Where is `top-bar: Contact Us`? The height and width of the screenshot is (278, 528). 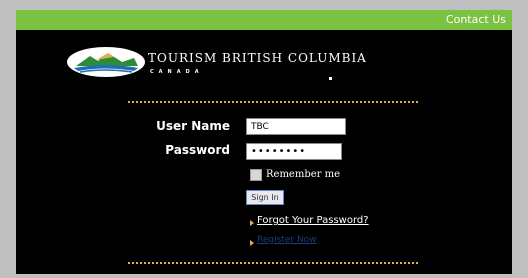
top-bar: Contact Us is located at coordinates (264, 20).